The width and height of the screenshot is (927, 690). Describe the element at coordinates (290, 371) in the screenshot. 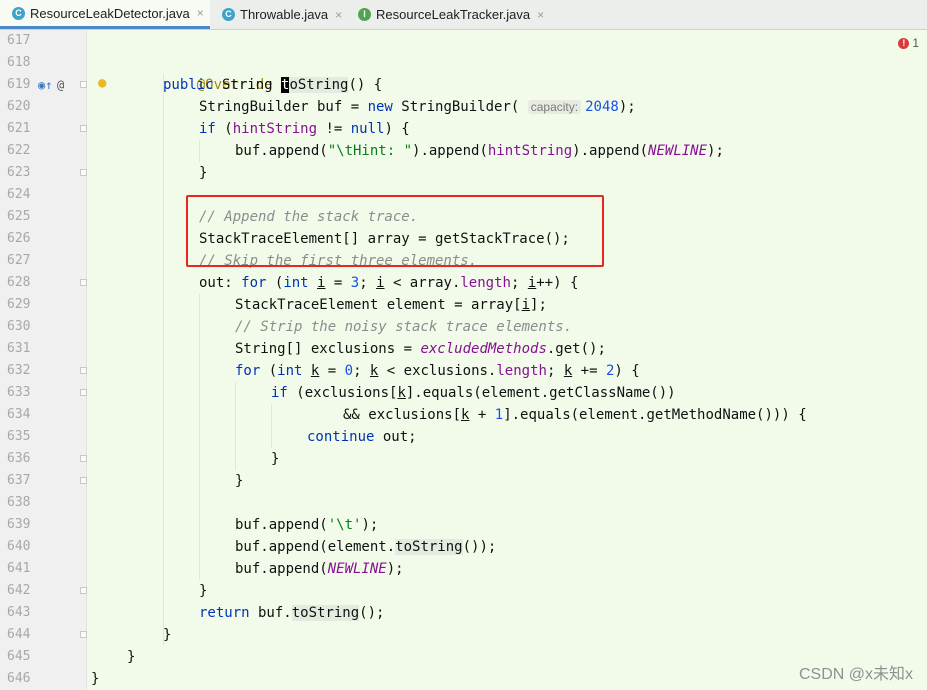

I see `keyword: int` at that location.